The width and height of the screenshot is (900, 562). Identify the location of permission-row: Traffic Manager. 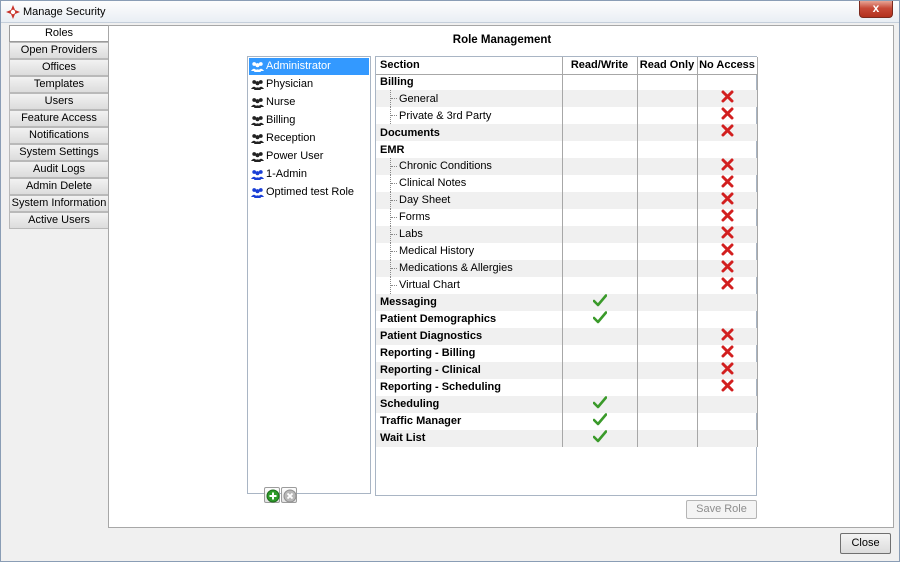
(567, 421).